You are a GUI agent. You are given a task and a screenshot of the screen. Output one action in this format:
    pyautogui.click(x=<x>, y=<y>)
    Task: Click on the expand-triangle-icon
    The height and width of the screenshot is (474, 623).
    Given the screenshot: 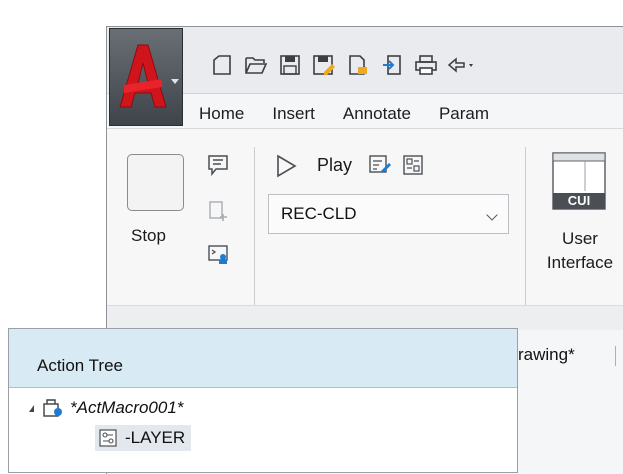 What is the action you would take?
    pyautogui.click(x=31, y=408)
    